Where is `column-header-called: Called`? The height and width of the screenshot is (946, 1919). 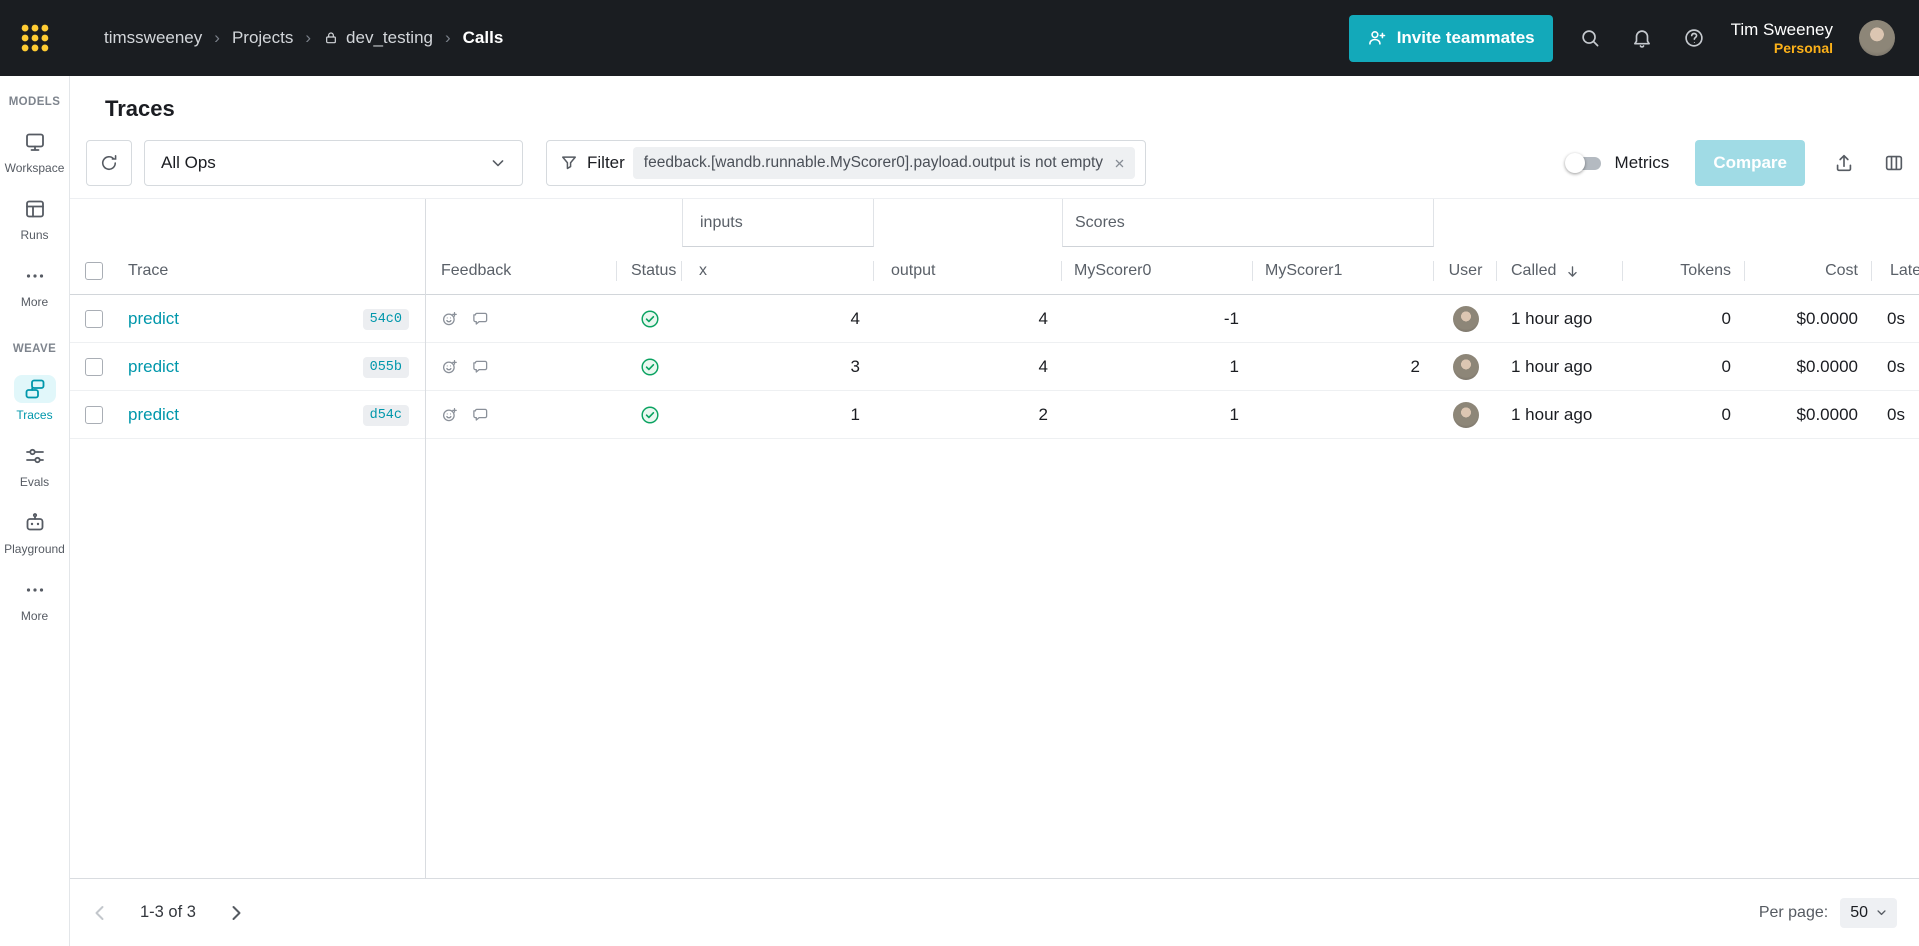 column-header-called: Called is located at coordinates (1560, 271).